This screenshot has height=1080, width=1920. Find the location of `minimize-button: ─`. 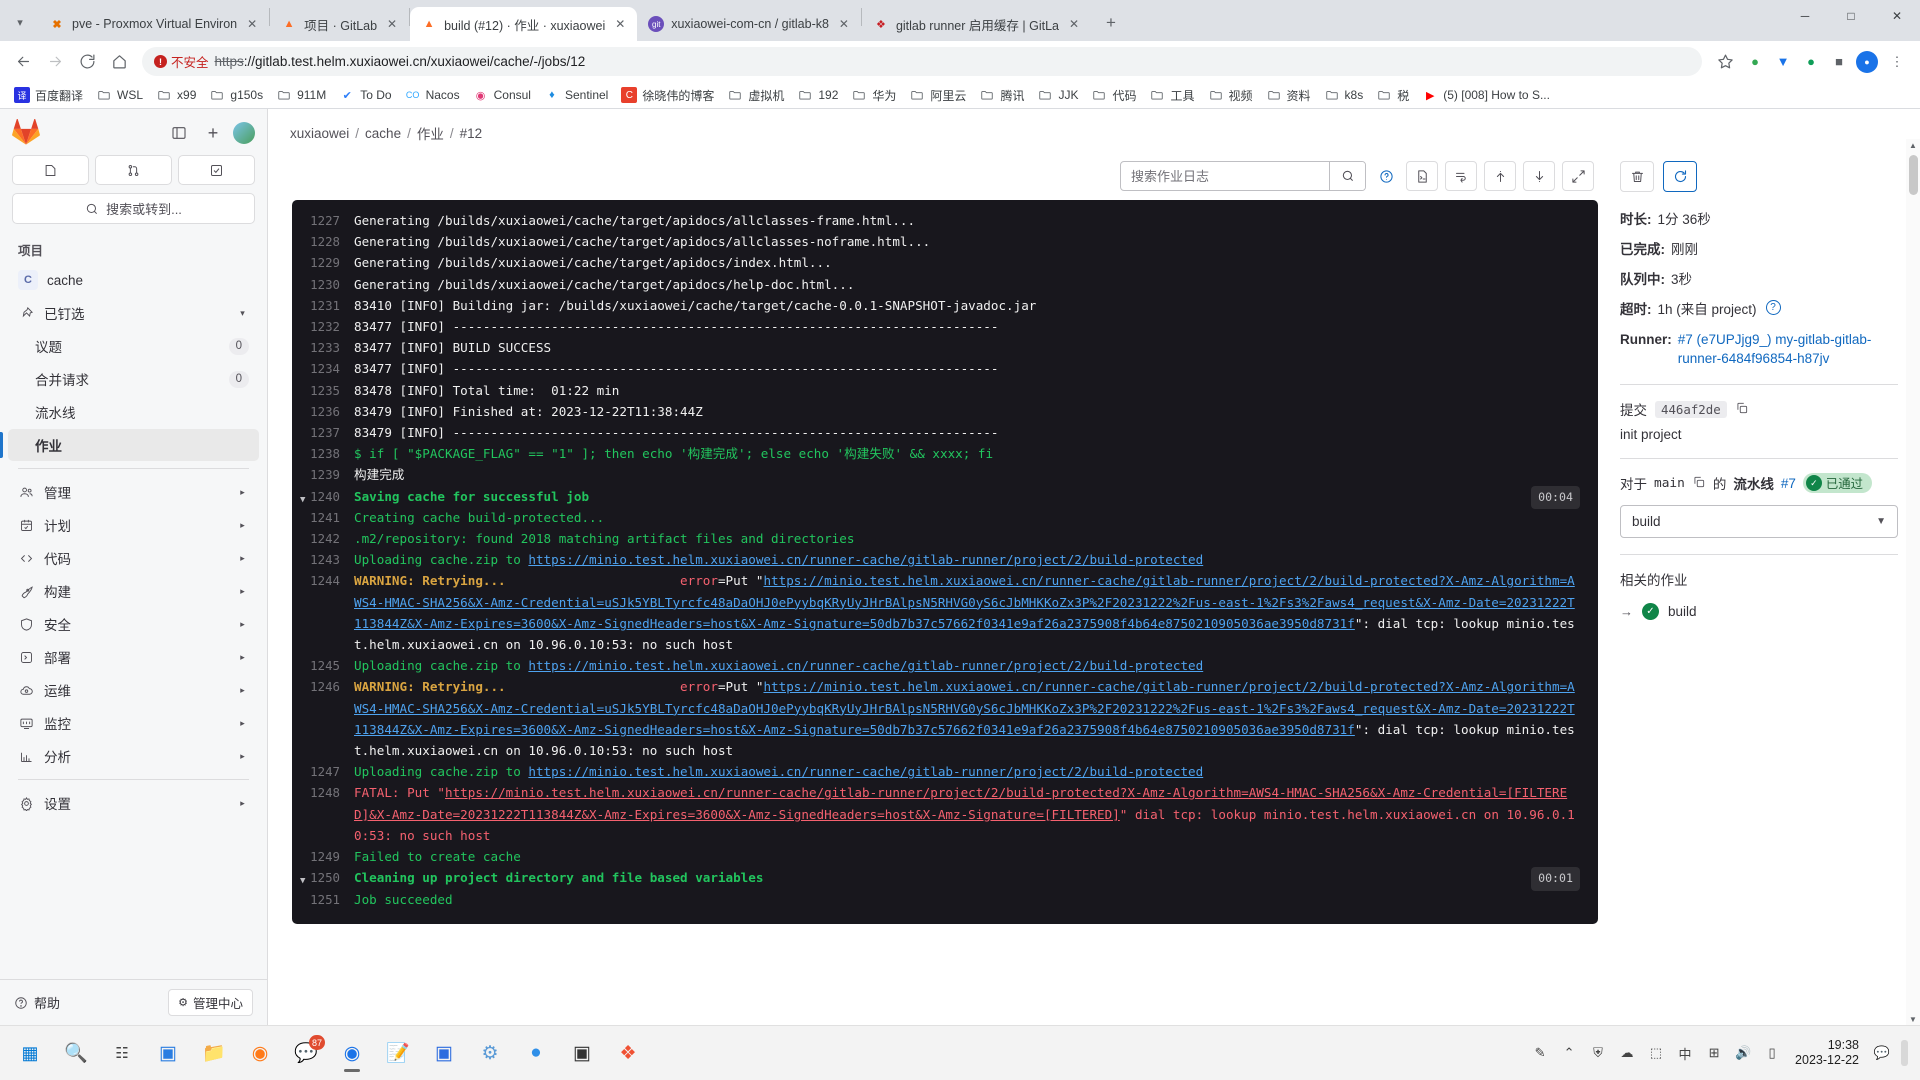

minimize-button: ─ is located at coordinates (1805, 16).